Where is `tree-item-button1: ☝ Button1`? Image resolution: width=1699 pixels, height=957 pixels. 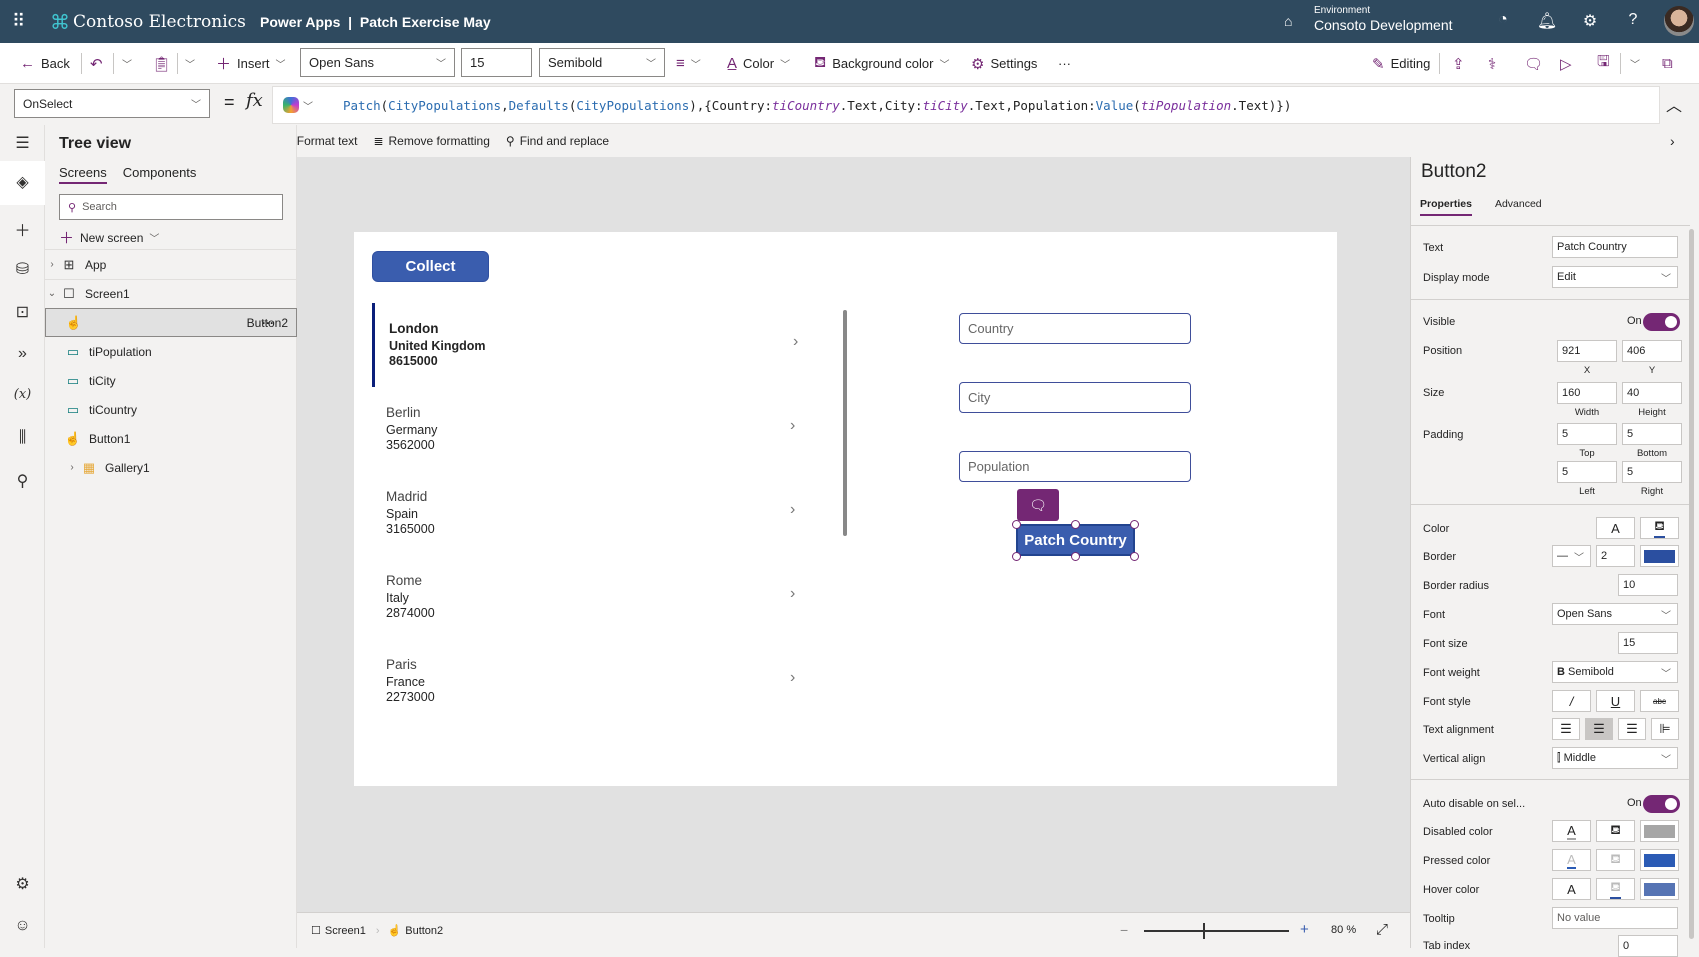 tree-item-button1: ☝ Button1 is located at coordinates (171, 438).